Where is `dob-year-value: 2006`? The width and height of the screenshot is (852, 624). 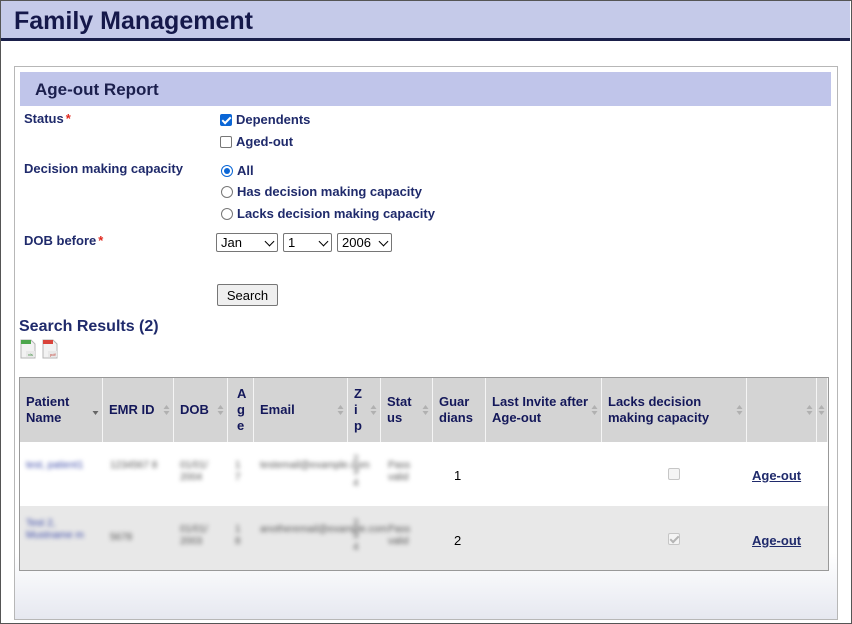
dob-year-value: 2006 is located at coordinates (356, 242).